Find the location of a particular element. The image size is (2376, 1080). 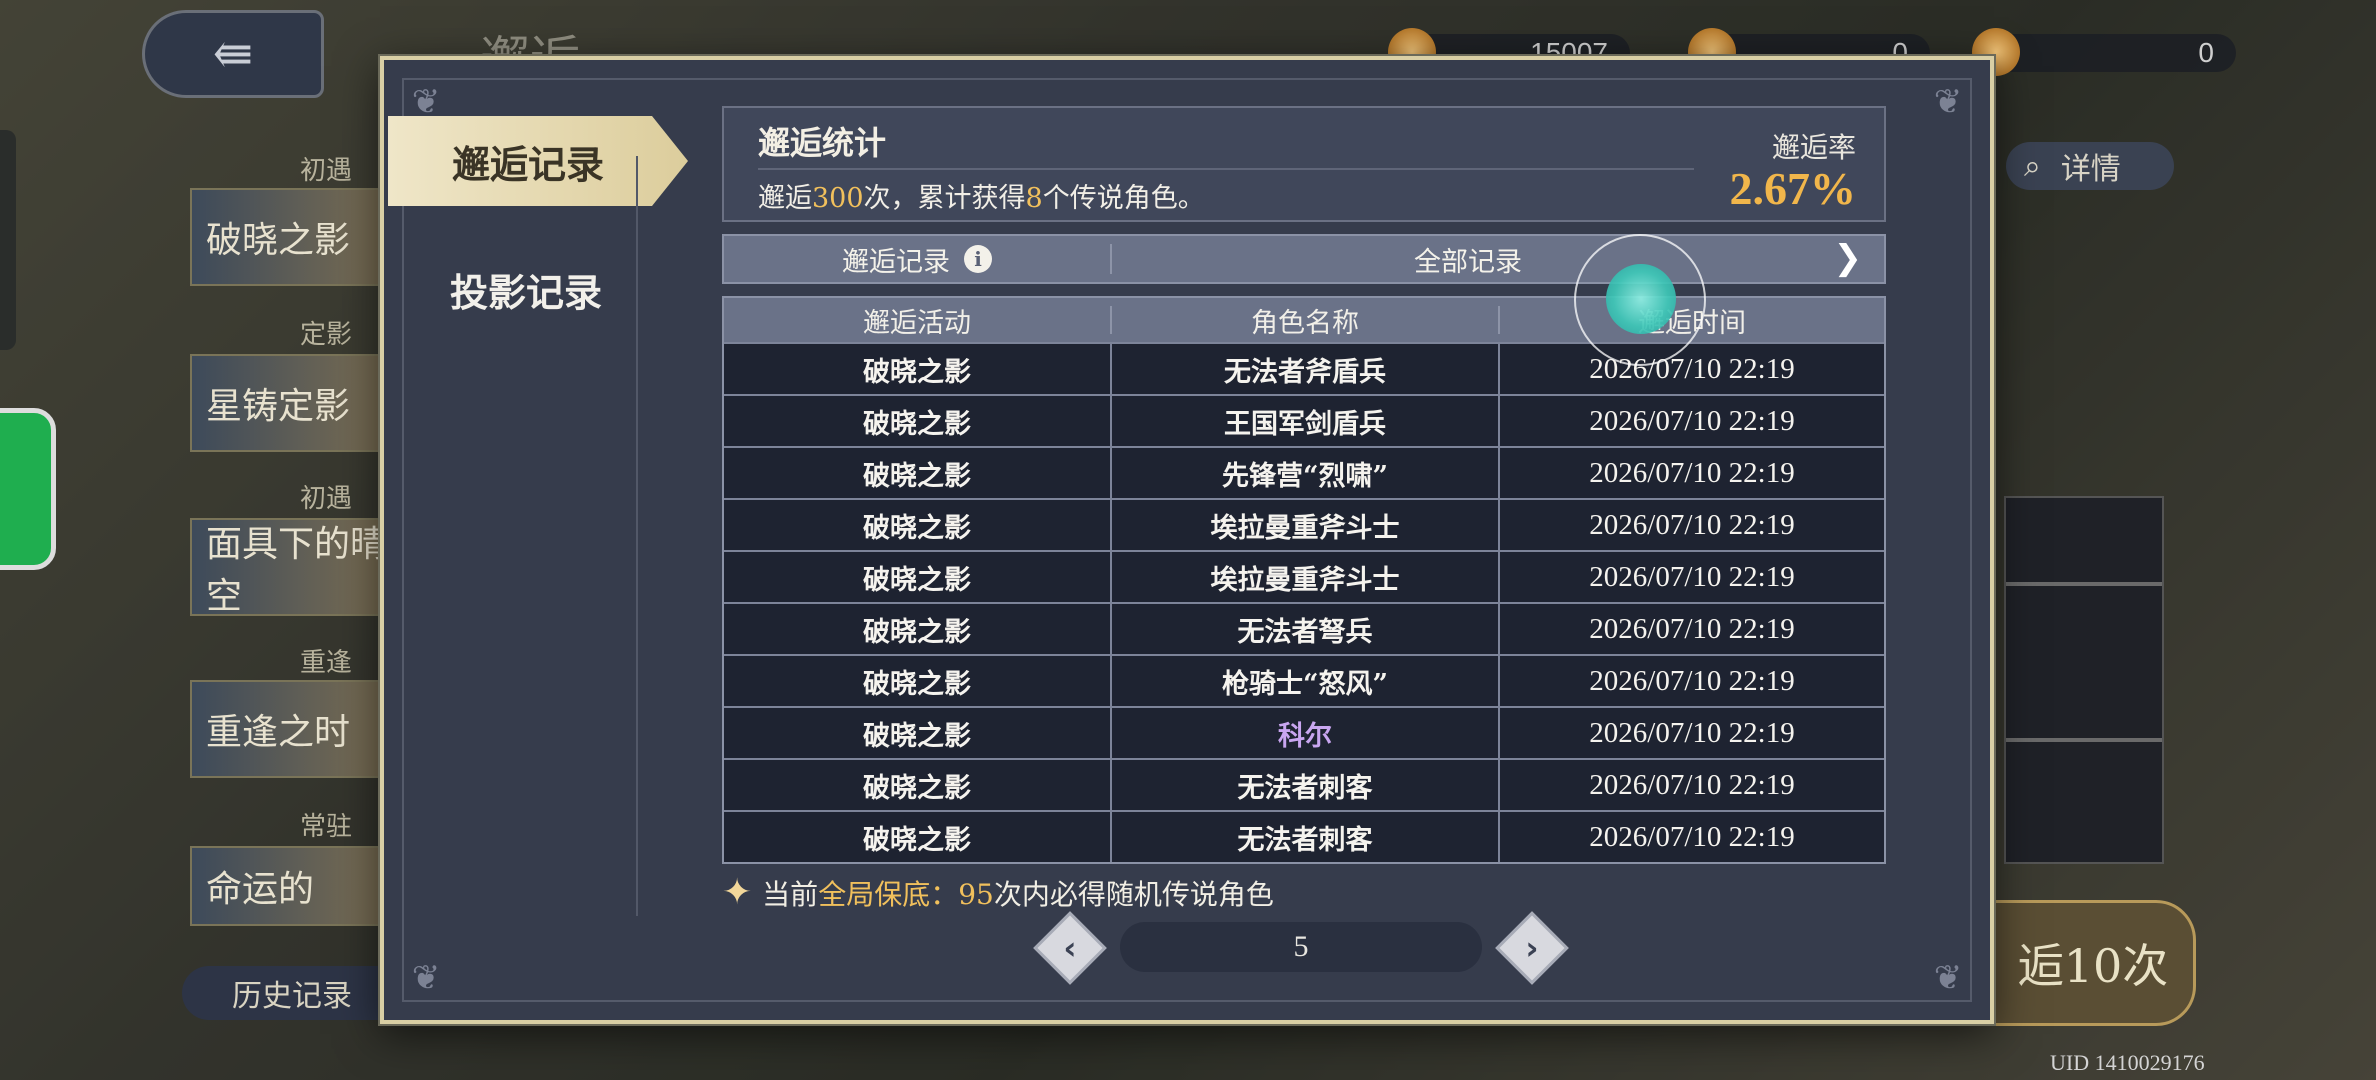

table-row: 破晓之影 王国军剑盾兵 2026/07/10 22:19 is located at coordinates (1304, 420).